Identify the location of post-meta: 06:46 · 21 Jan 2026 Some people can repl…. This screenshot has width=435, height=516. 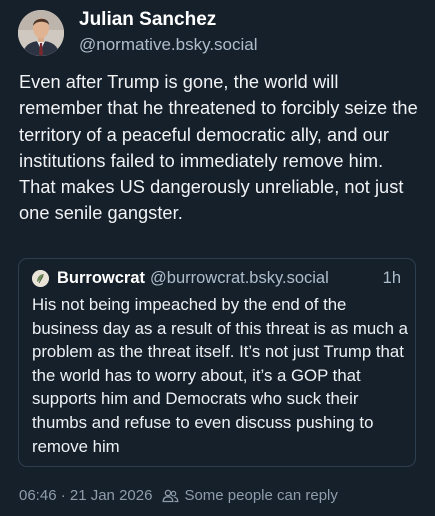
(178, 495).